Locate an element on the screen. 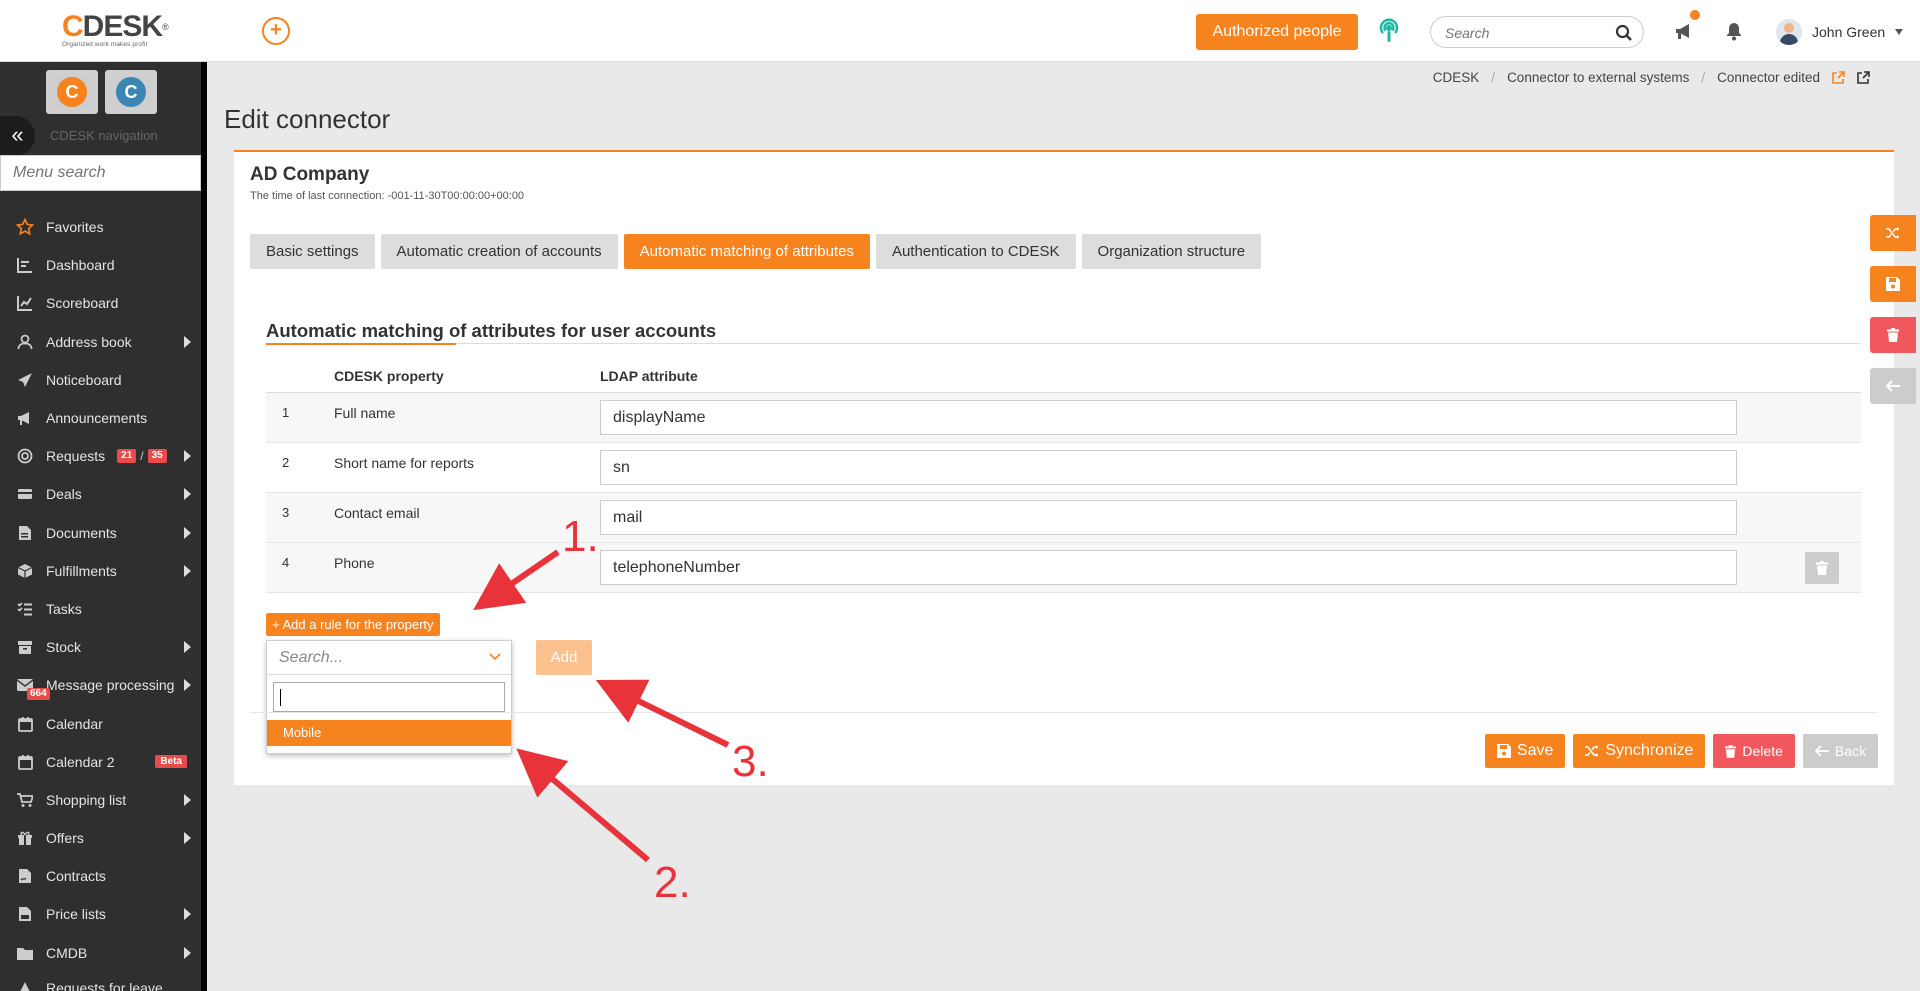  cdesk-logo: CDESK® Organized work makes profit is located at coordinates (117, 32).